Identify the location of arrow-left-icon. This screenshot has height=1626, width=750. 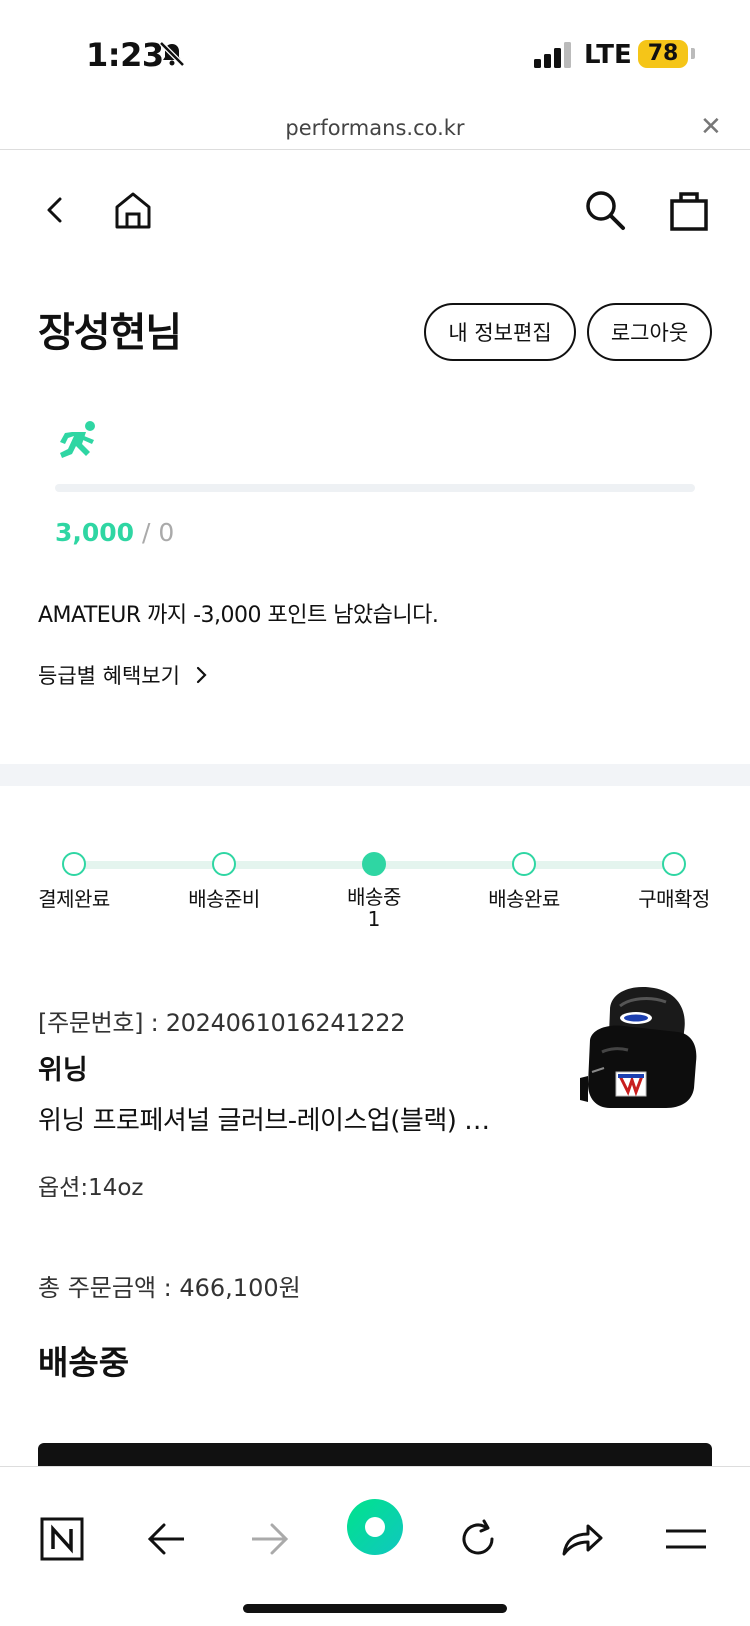
(165, 1539).